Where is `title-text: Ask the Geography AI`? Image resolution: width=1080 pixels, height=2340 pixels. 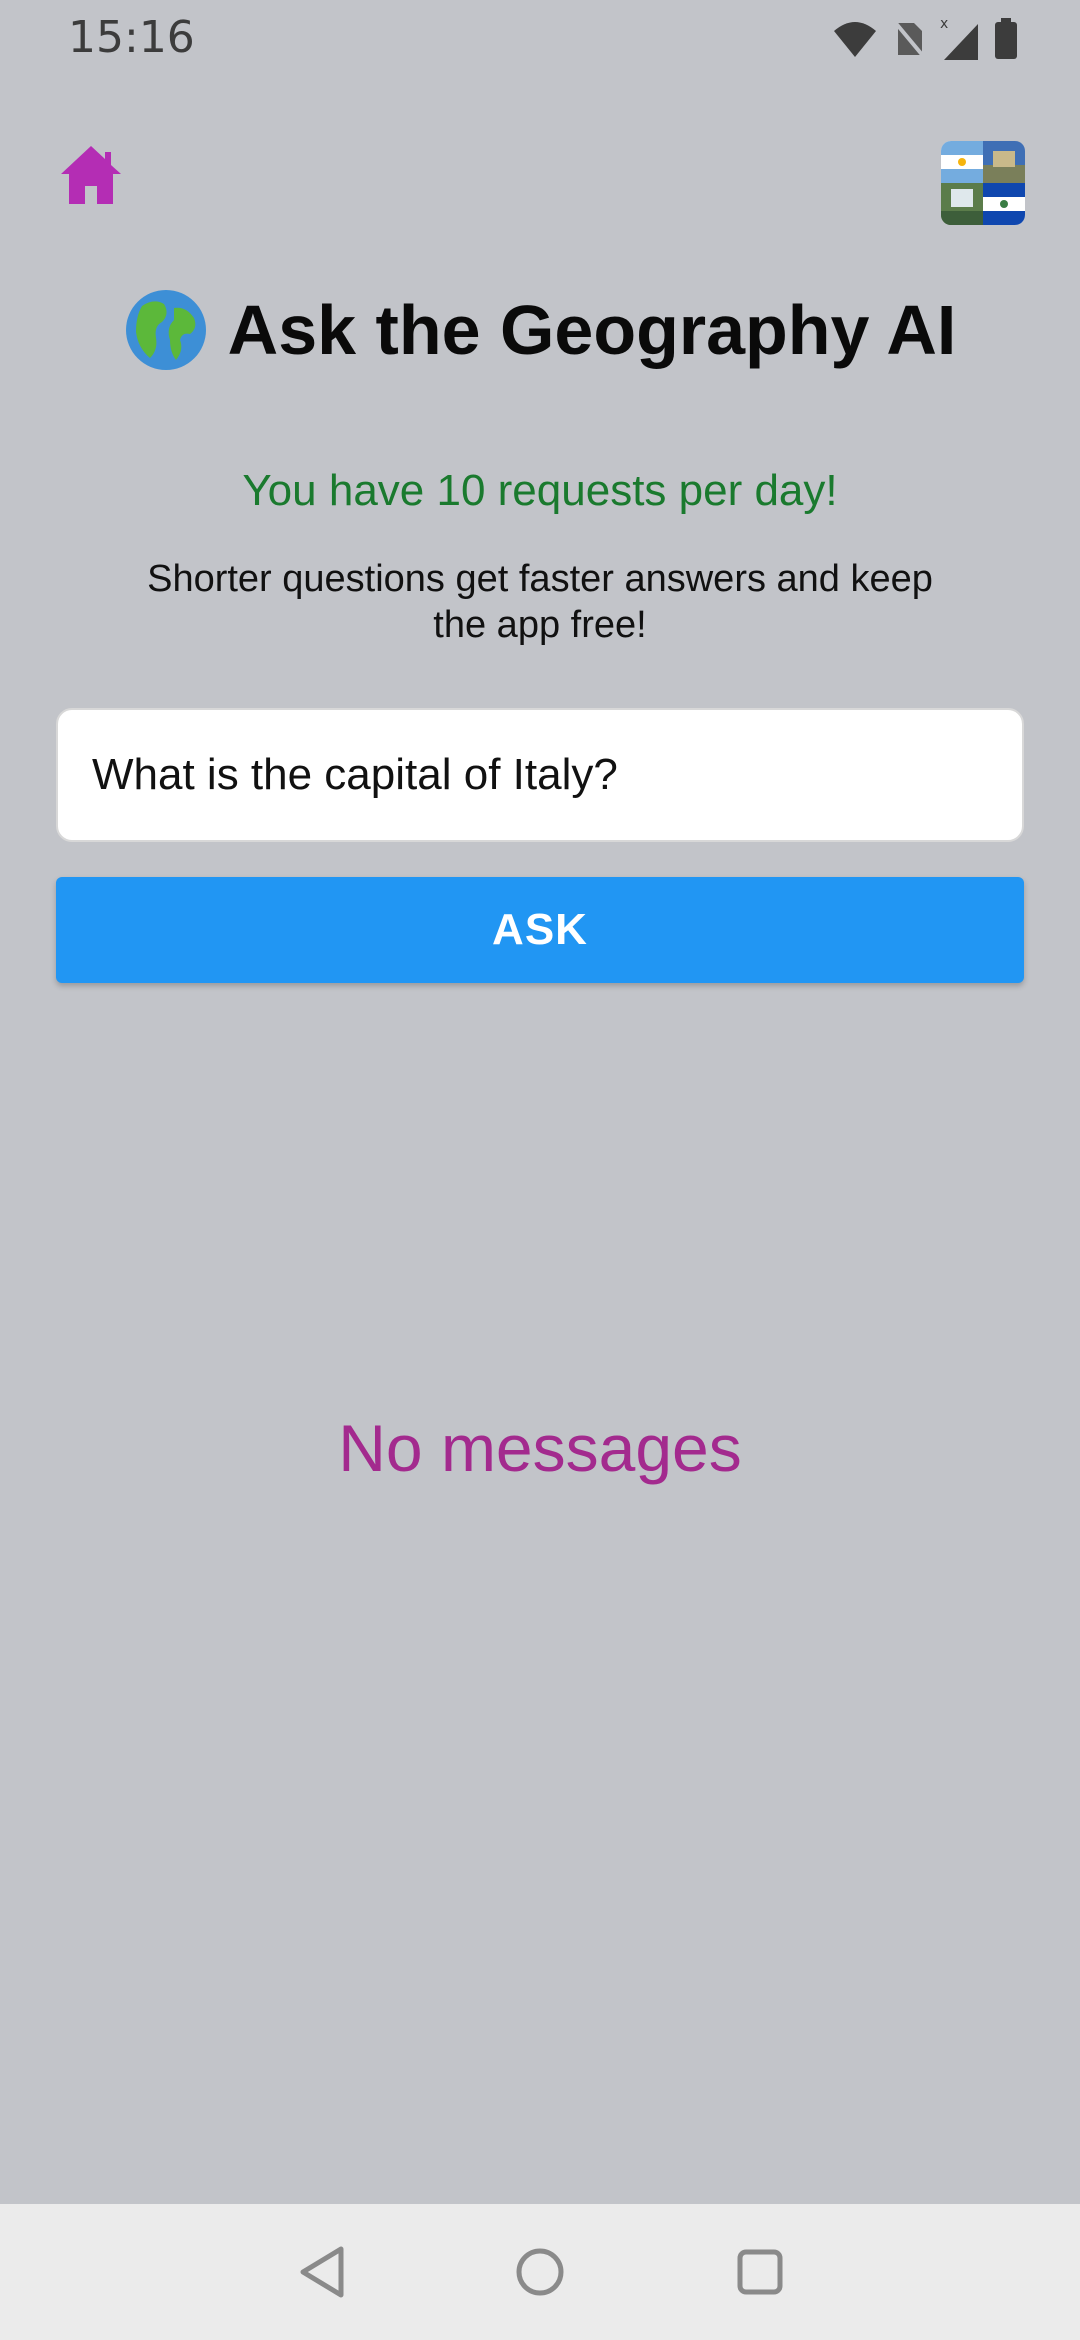
title-text: Ask the Geography AI is located at coordinates (592, 330).